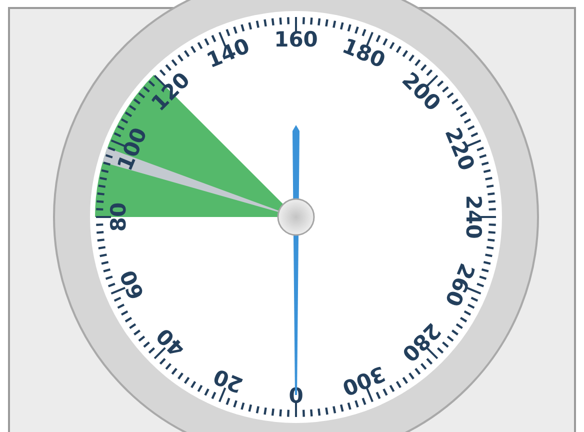  I want to click on needle-hub, so click(296, 217).